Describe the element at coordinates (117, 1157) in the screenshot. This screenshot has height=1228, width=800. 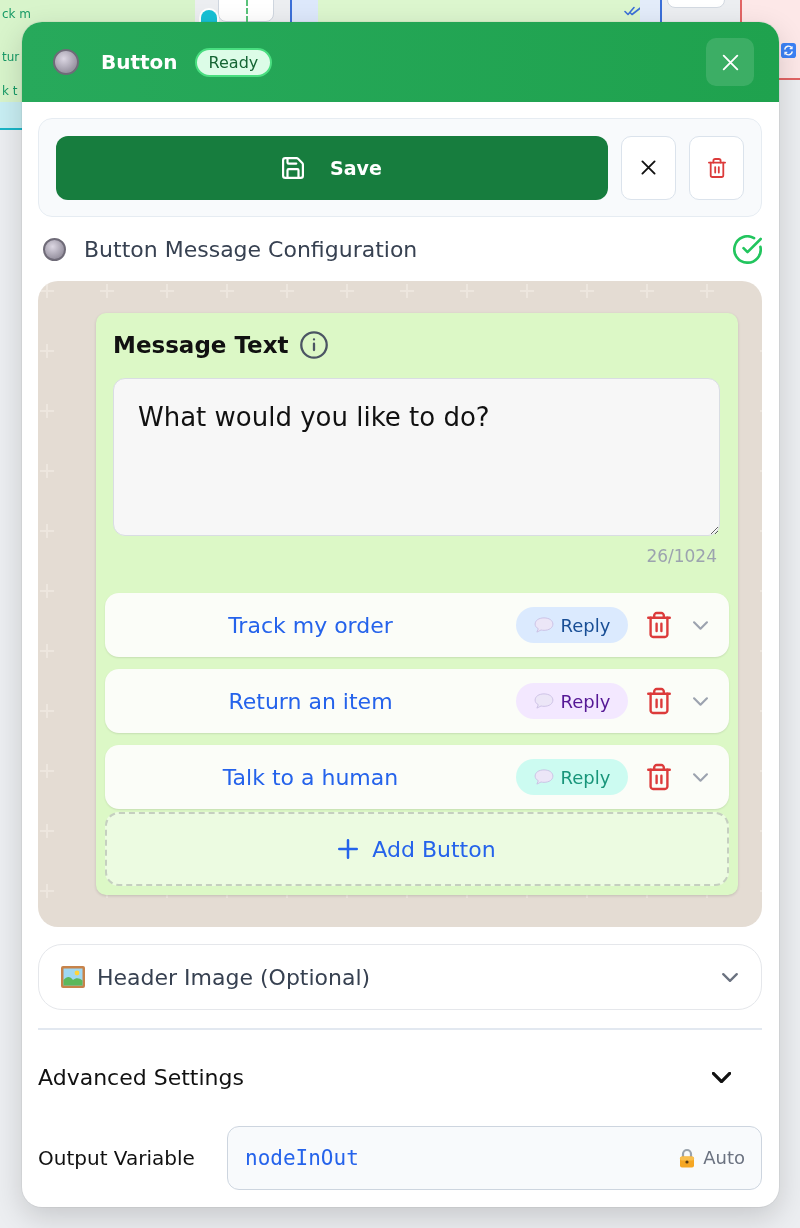
I see `output-variable-label: Output Variable` at that location.